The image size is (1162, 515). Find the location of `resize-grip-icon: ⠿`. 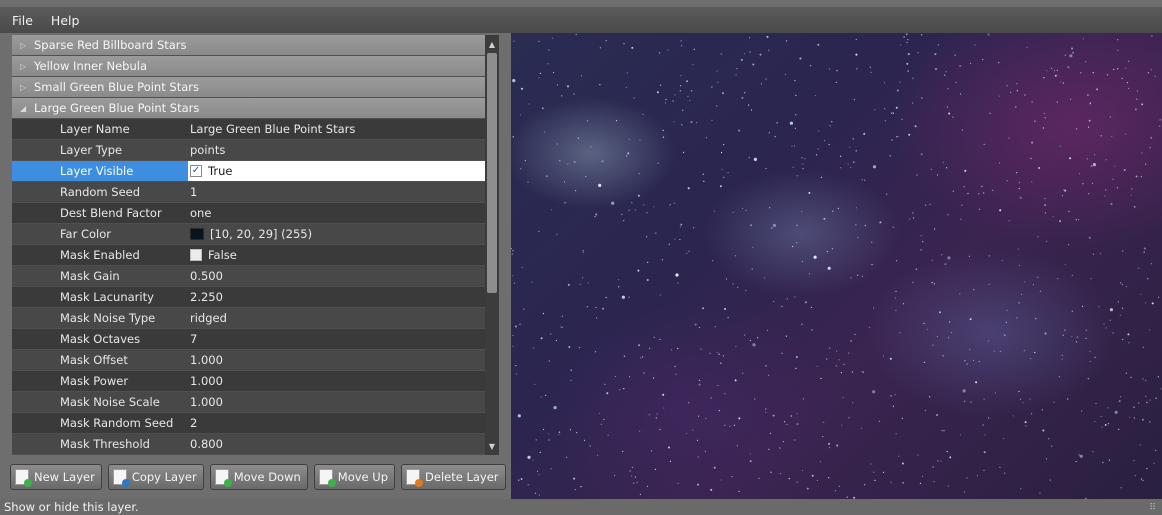

resize-grip-icon: ⠿ is located at coordinates (1152, 508).